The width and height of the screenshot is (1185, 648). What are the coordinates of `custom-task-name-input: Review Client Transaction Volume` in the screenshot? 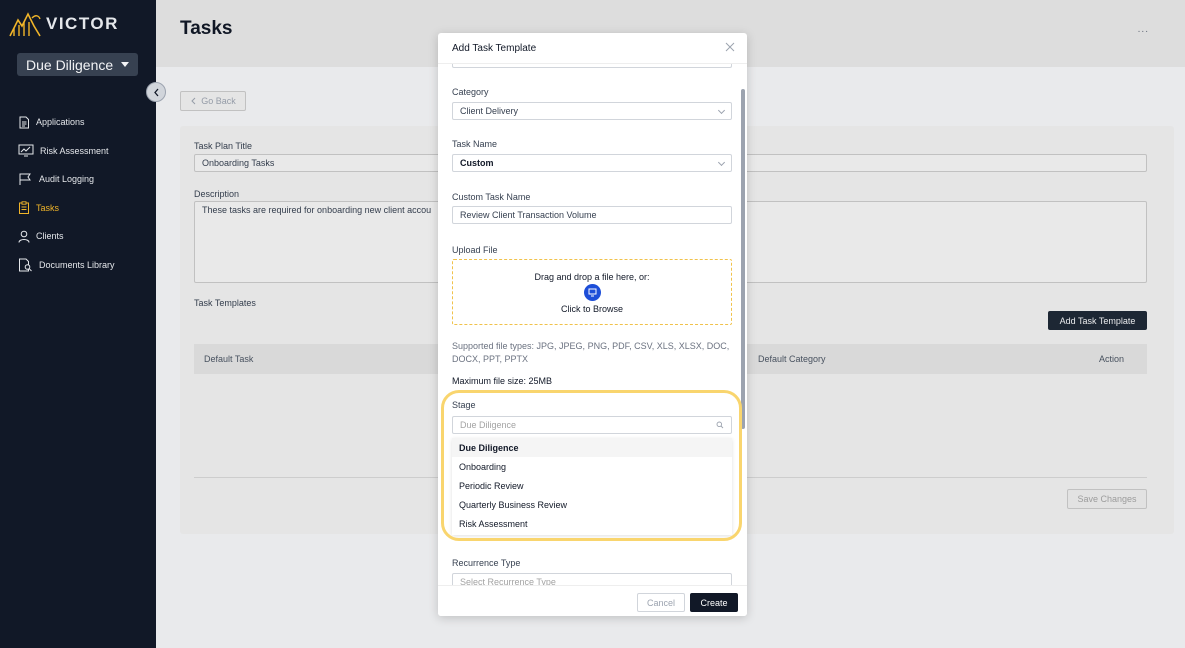 It's located at (592, 215).